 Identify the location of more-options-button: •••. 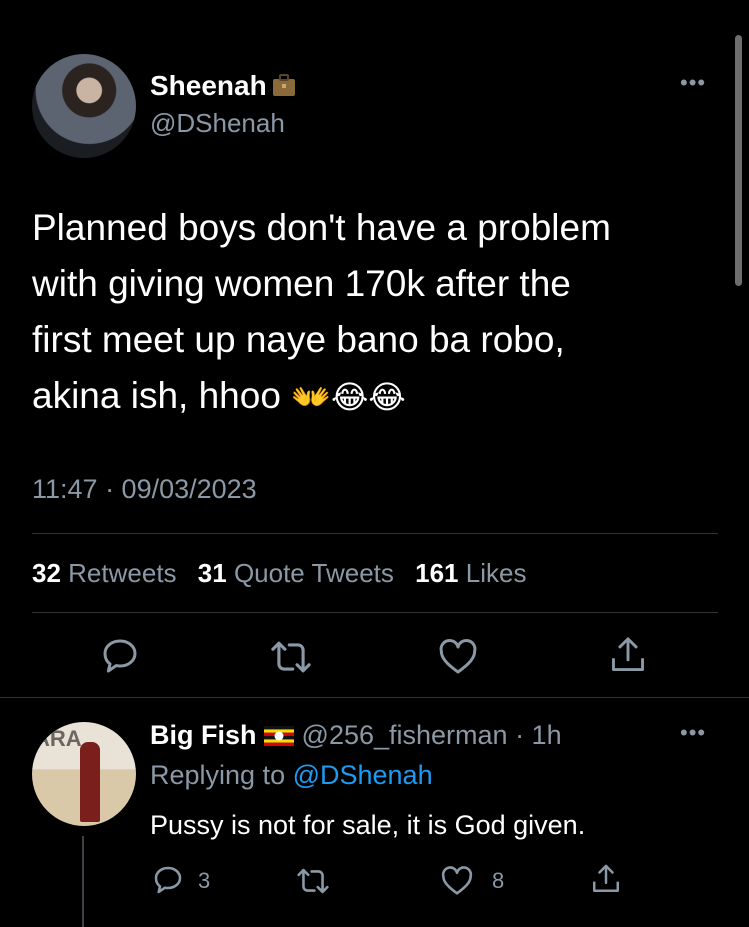
(693, 83).